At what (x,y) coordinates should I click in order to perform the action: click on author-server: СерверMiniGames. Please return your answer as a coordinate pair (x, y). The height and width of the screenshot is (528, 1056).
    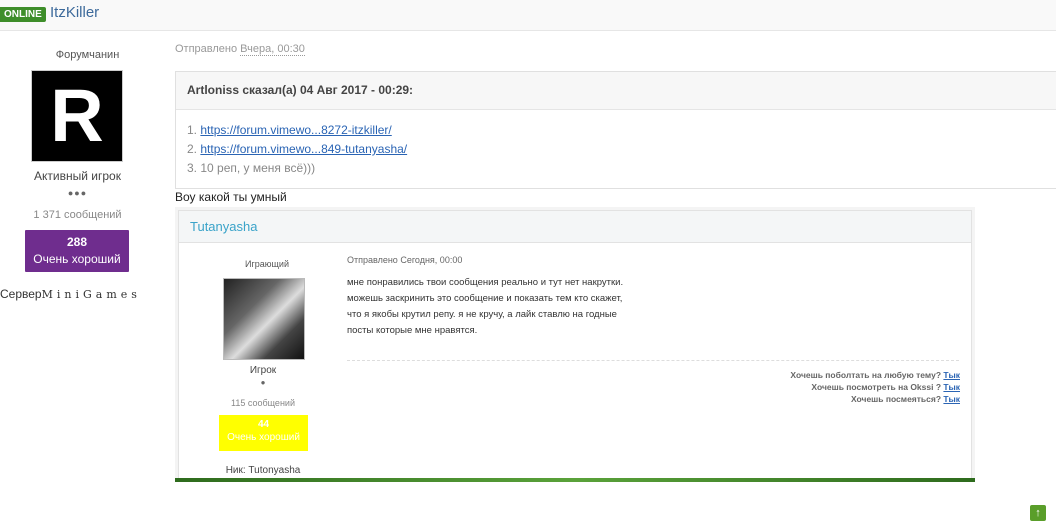
    Looking at the image, I should click on (70, 294).